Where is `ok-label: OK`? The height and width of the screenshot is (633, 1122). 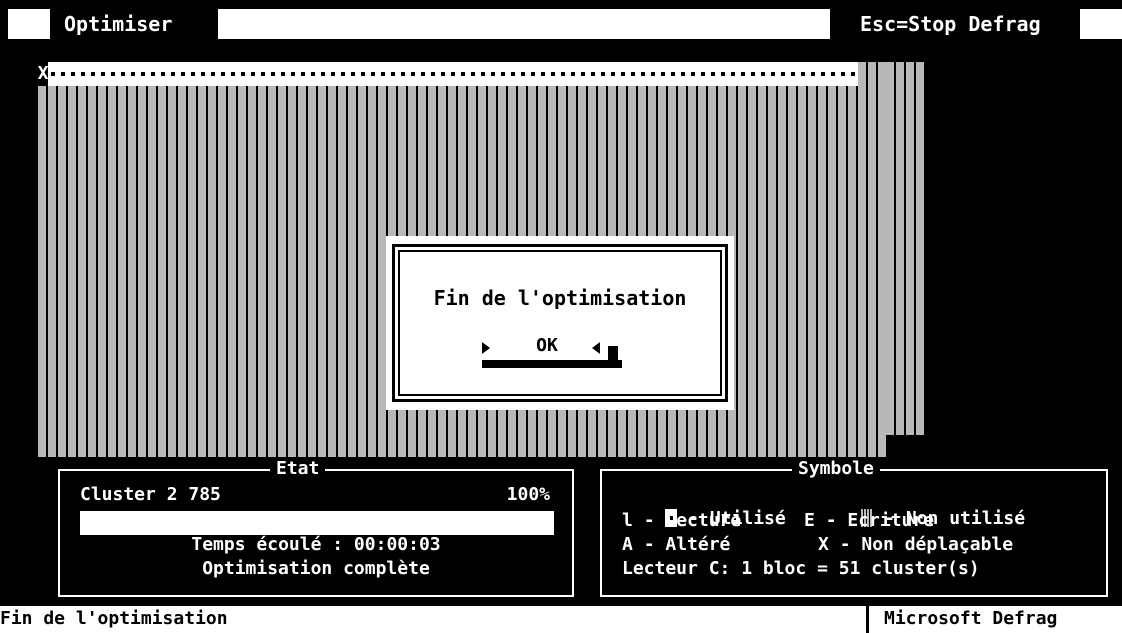 ok-label: OK is located at coordinates (547, 345).